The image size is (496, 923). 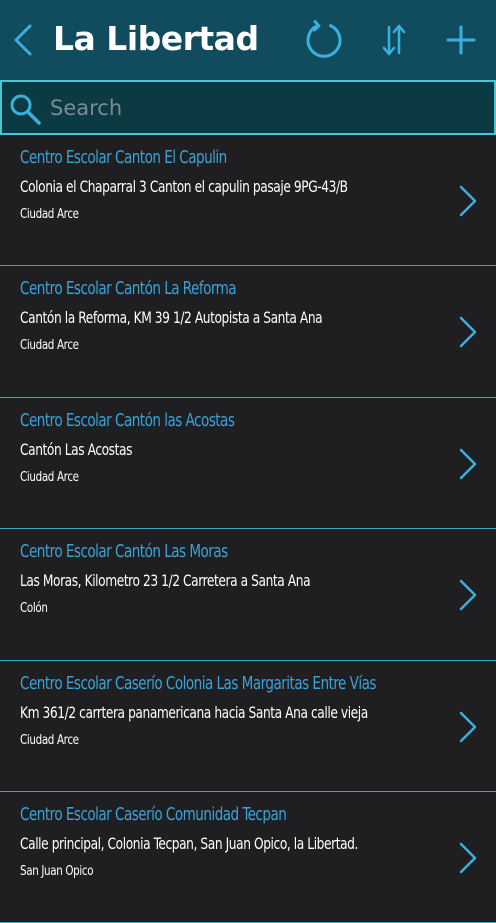 What do you see at coordinates (265, 108) in the screenshot?
I see `search-input` at bounding box center [265, 108].